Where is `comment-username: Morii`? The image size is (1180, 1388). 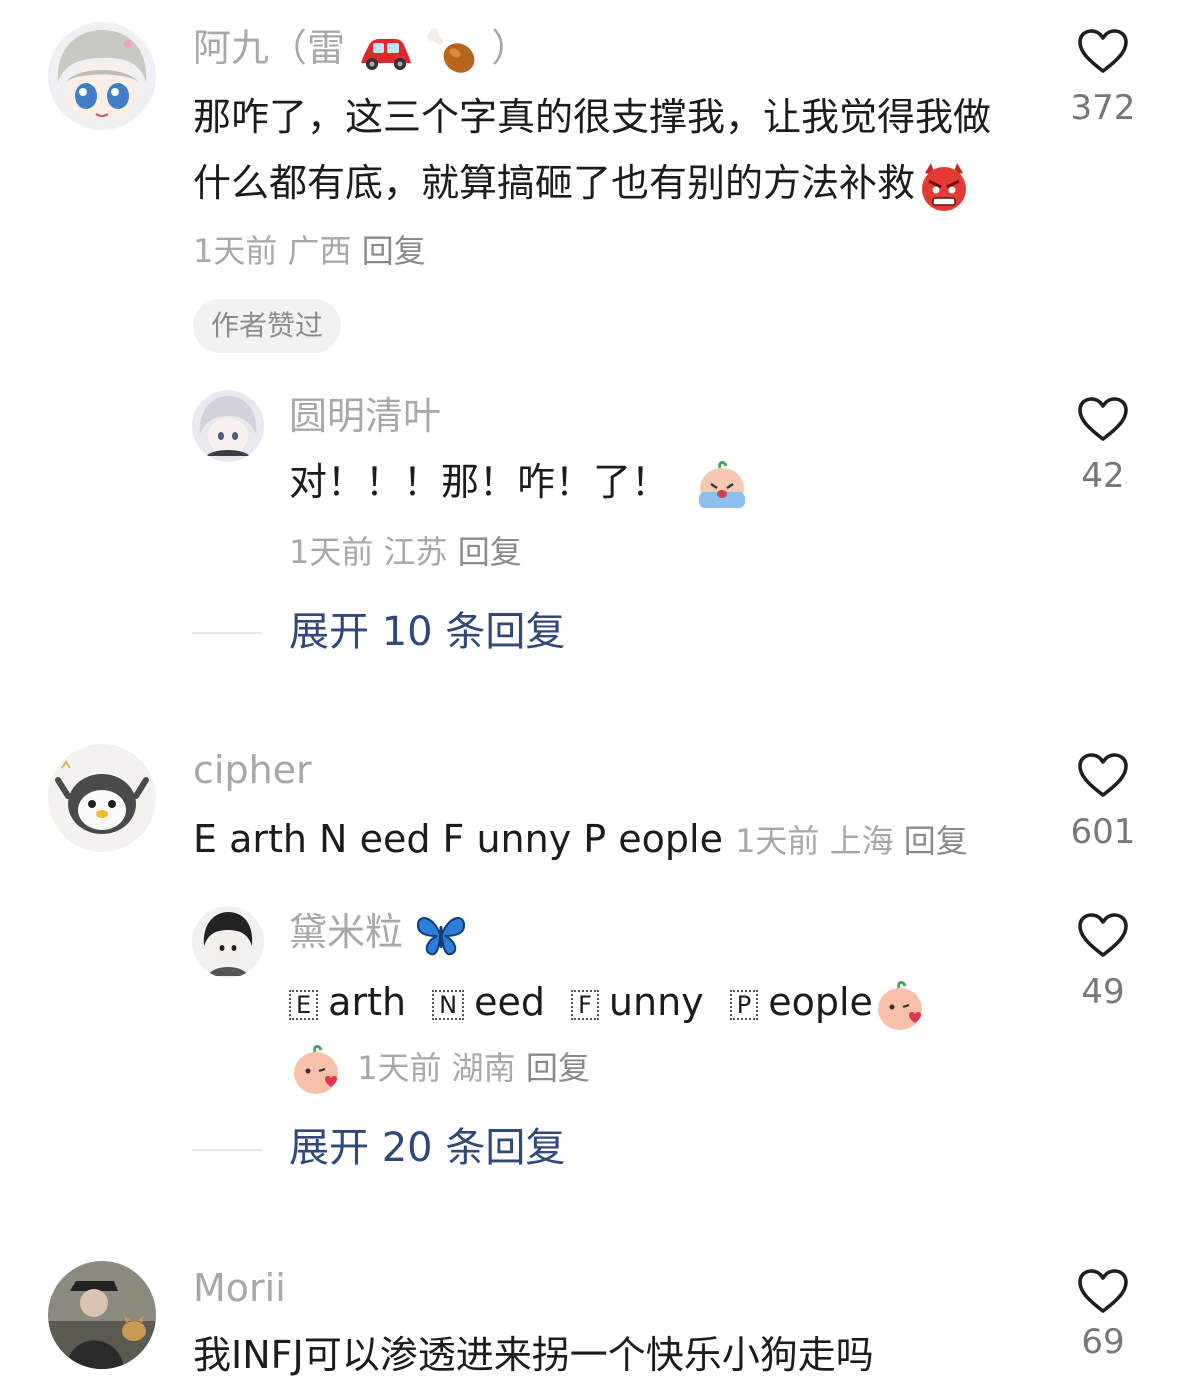 comment-username: Morii is located at coordinates (239, 1288).